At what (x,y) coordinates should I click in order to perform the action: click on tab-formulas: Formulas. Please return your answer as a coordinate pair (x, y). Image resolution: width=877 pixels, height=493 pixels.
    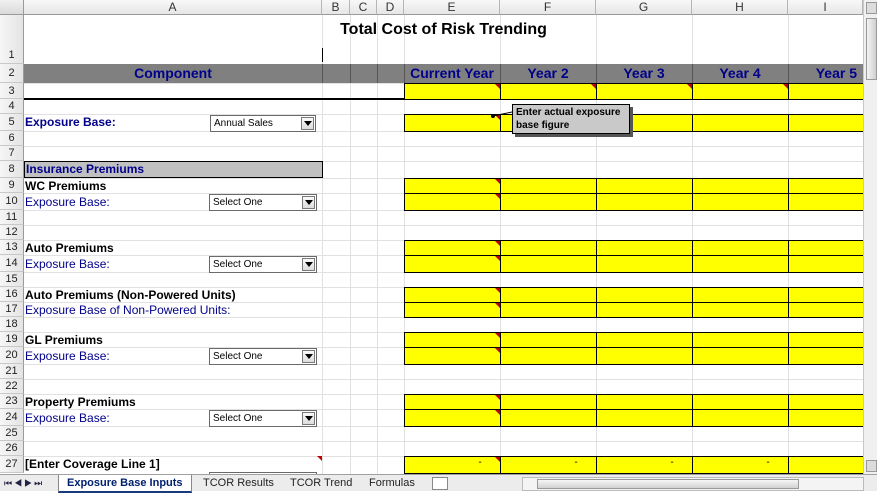
    Looking at the image, I should click on (392, 483).